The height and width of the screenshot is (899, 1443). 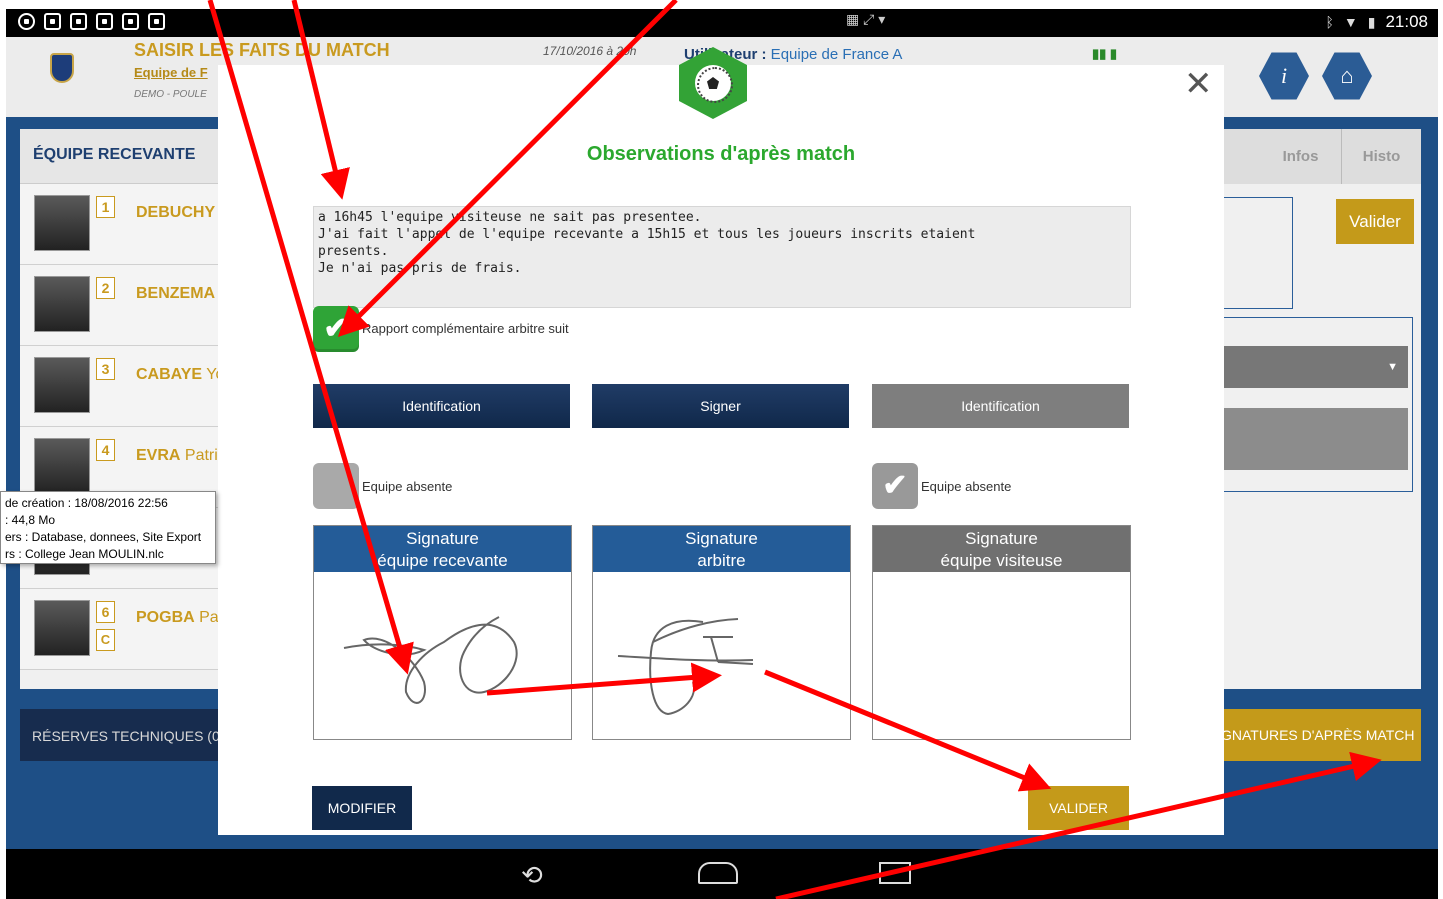 What do you see at coordinates (135, 386) in the screenshot?
I see `player-row: 3 CABAYE Yo` at bounding box center [135, 386].